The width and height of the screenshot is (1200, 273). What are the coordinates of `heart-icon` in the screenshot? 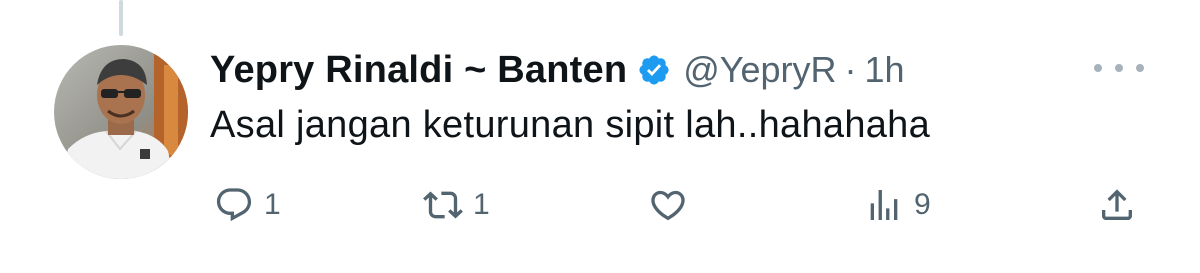 It's located at (668, 205).